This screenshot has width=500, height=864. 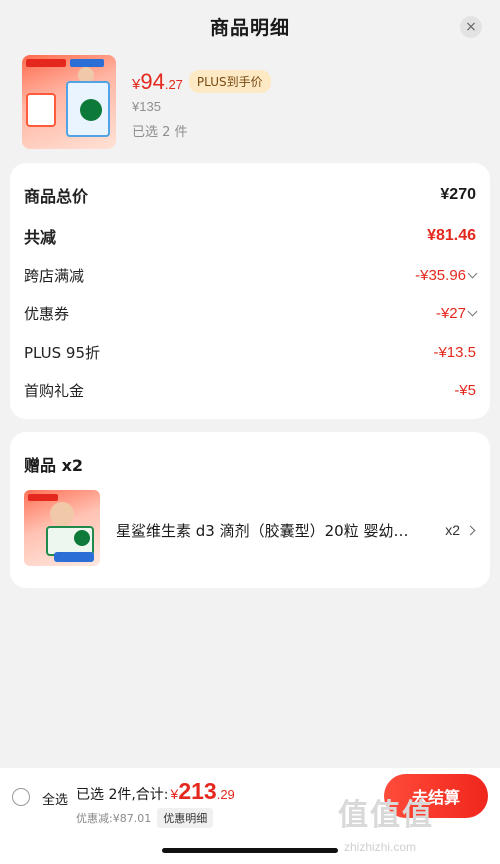 I want to click on watermark: 值值值 zhizhizhi.com, so click(x=413, y=825).